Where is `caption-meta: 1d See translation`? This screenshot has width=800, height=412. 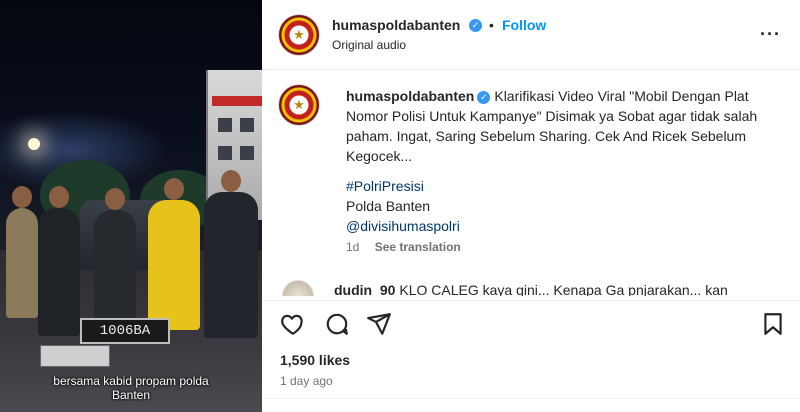 caption-meta: 1d See translation is located at coordinates (403, 247).